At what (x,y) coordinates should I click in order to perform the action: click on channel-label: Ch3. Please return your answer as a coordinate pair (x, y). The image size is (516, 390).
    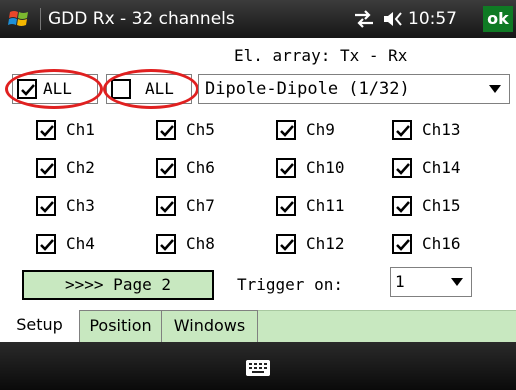
    Looking at the image, I should click on (80, 205).